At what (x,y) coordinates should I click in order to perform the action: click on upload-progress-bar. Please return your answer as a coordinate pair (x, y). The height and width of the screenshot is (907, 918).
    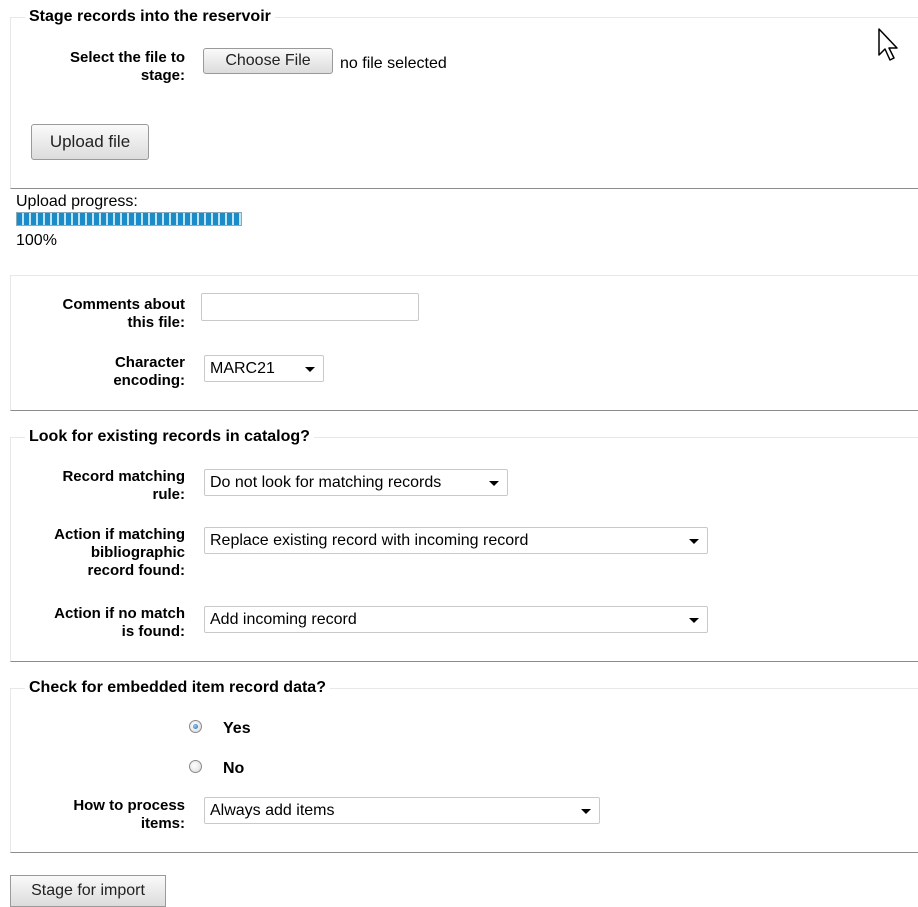
    Looking at the image, I should click on (129, 219).